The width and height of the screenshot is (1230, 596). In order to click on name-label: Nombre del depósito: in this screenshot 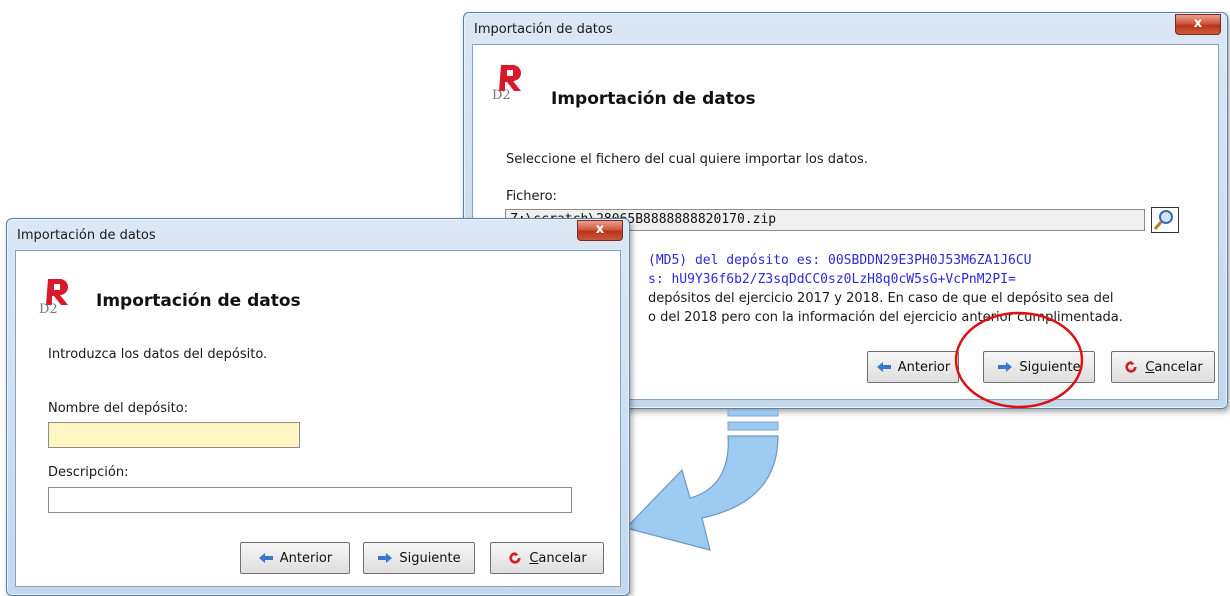, I will do `click(118, 408)`.